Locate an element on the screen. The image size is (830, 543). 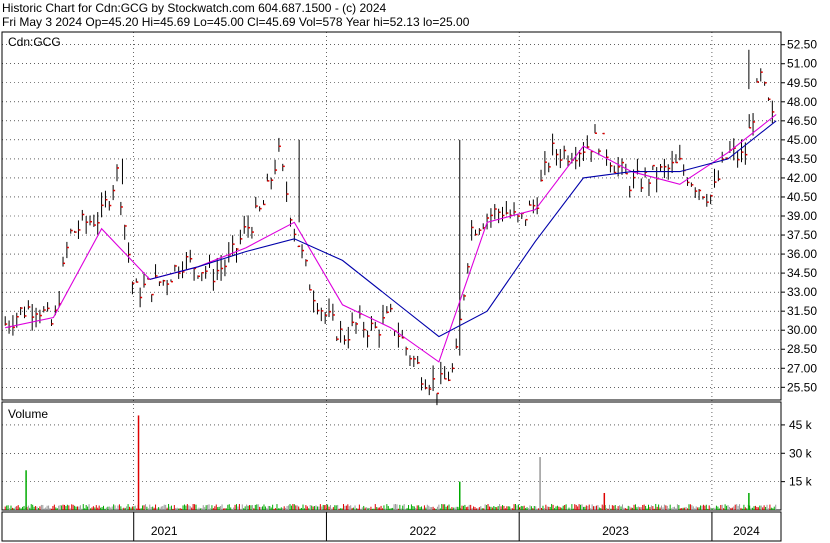
year-label: 2021 is located at coordinates (164, 531).